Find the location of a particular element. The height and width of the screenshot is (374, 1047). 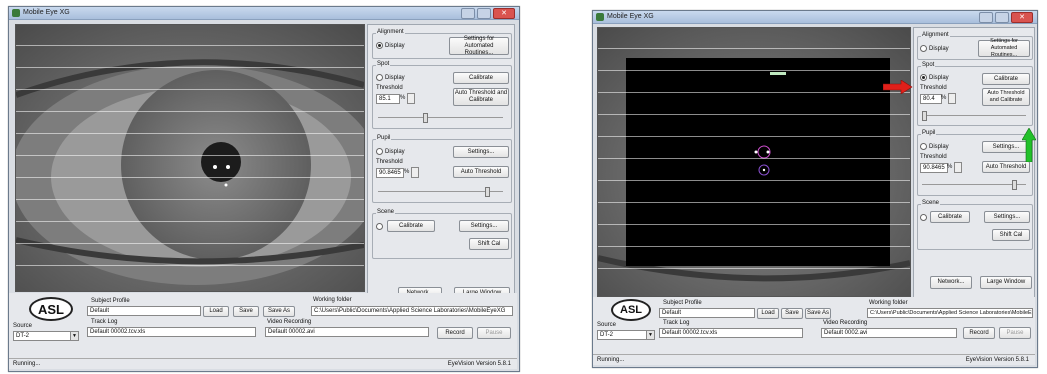

spot-threshold-input: 80.4 is located at coordinates (931, 99).